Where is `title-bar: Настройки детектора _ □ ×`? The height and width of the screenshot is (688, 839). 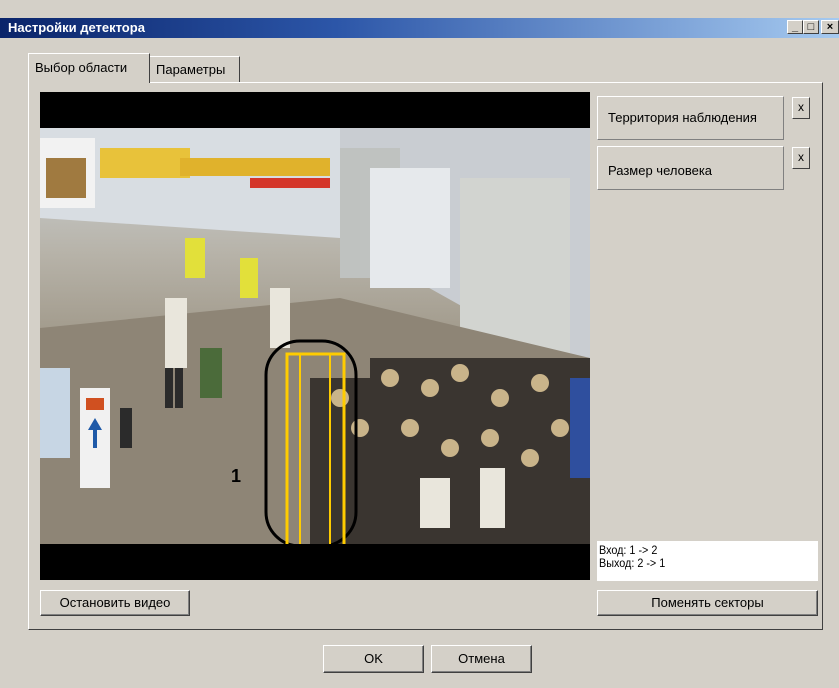 title-bar: Настройки детектора _ □ × is located at coordinates (419, 28).